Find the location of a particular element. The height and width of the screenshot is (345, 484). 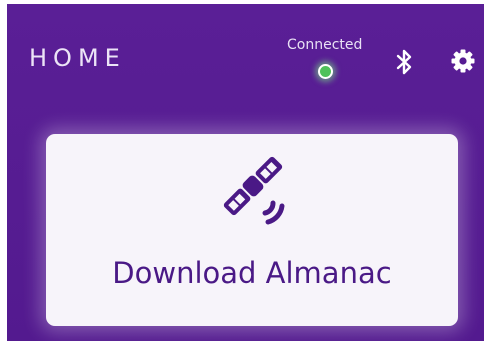

download-almanac-label: Download Almanac is located at coordinates (252, 273).